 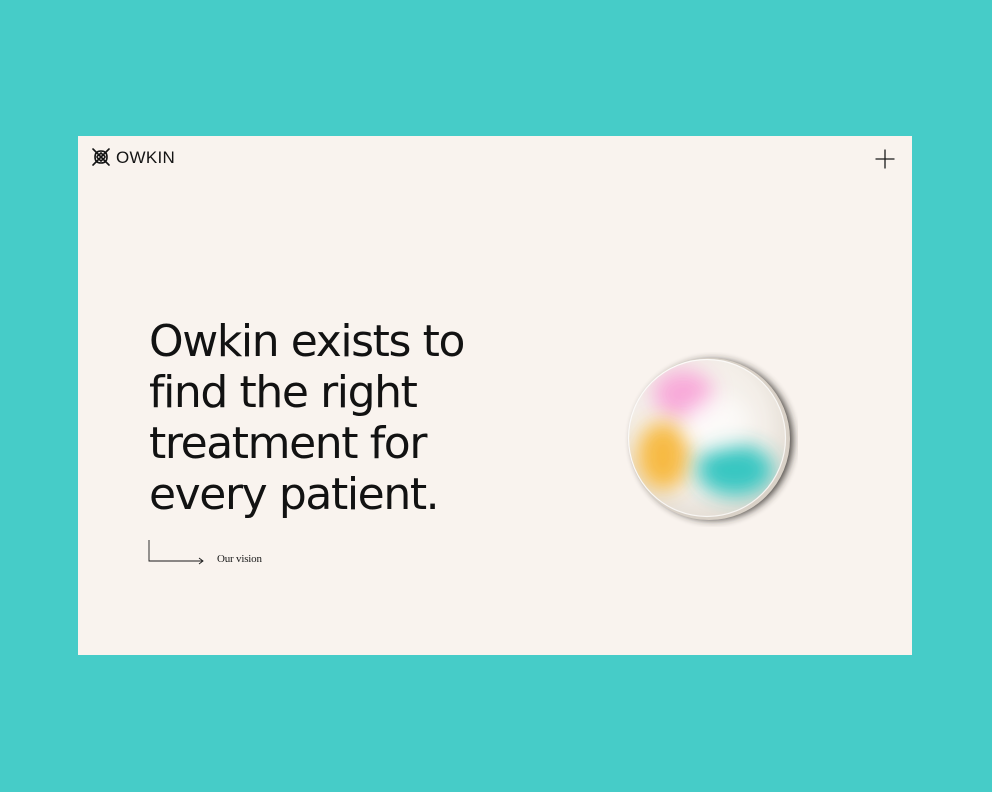 What do you see at coordinates (239, 559) in the screenshot?
I see `our-vision-label: Our vision` at bounding box center [239, 559].